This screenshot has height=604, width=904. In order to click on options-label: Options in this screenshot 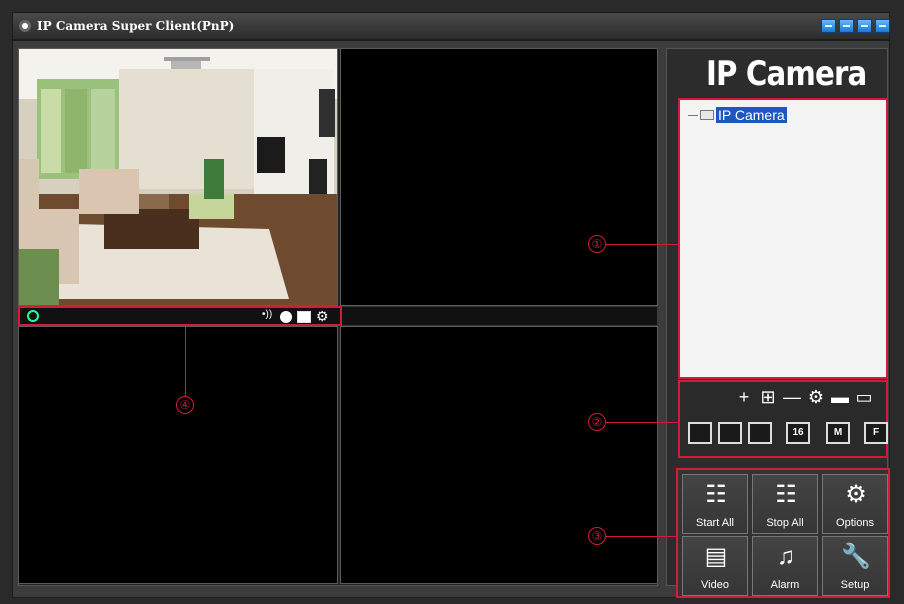, I will do `click(855, 523)`.